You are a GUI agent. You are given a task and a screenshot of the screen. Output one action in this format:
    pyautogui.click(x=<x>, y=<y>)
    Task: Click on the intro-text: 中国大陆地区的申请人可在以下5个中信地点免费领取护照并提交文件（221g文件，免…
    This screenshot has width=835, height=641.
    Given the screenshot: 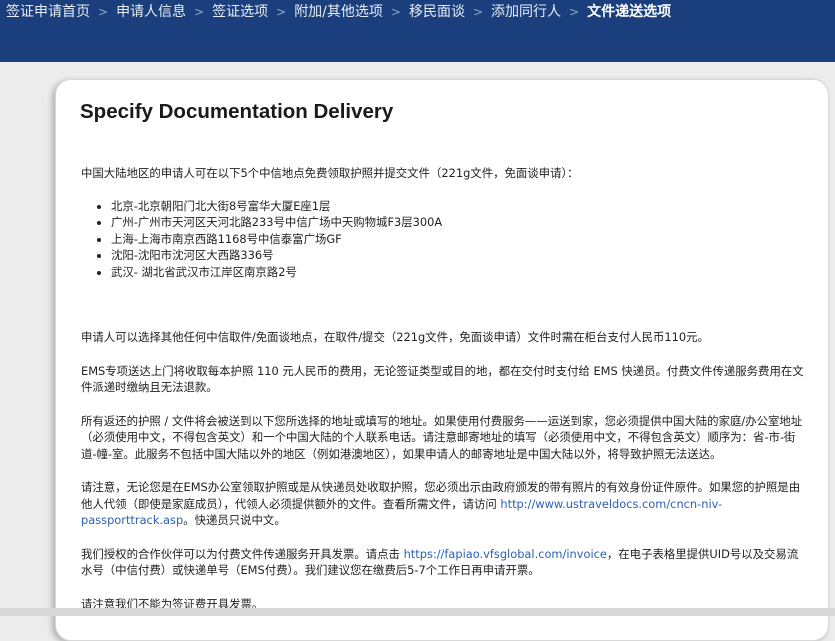 What is the action you would take?
    pyautogui.click(x=330, y=173)
    